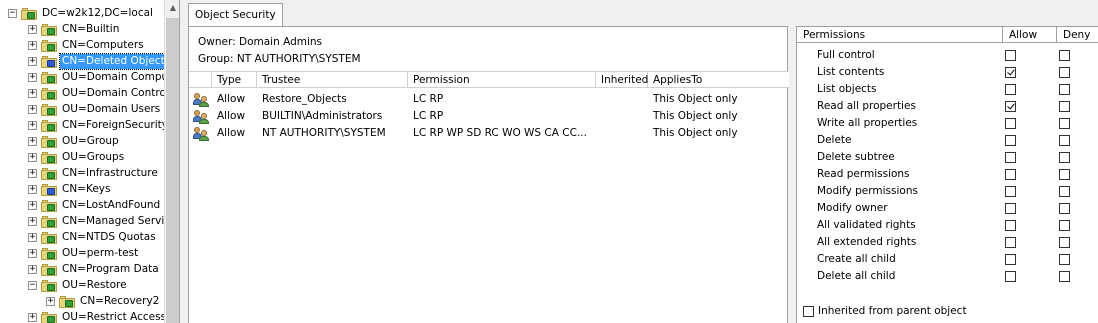 The image size is (1098, 323). I want to click on tree-item-label: CN=LostAndFound, so click(111, 204).